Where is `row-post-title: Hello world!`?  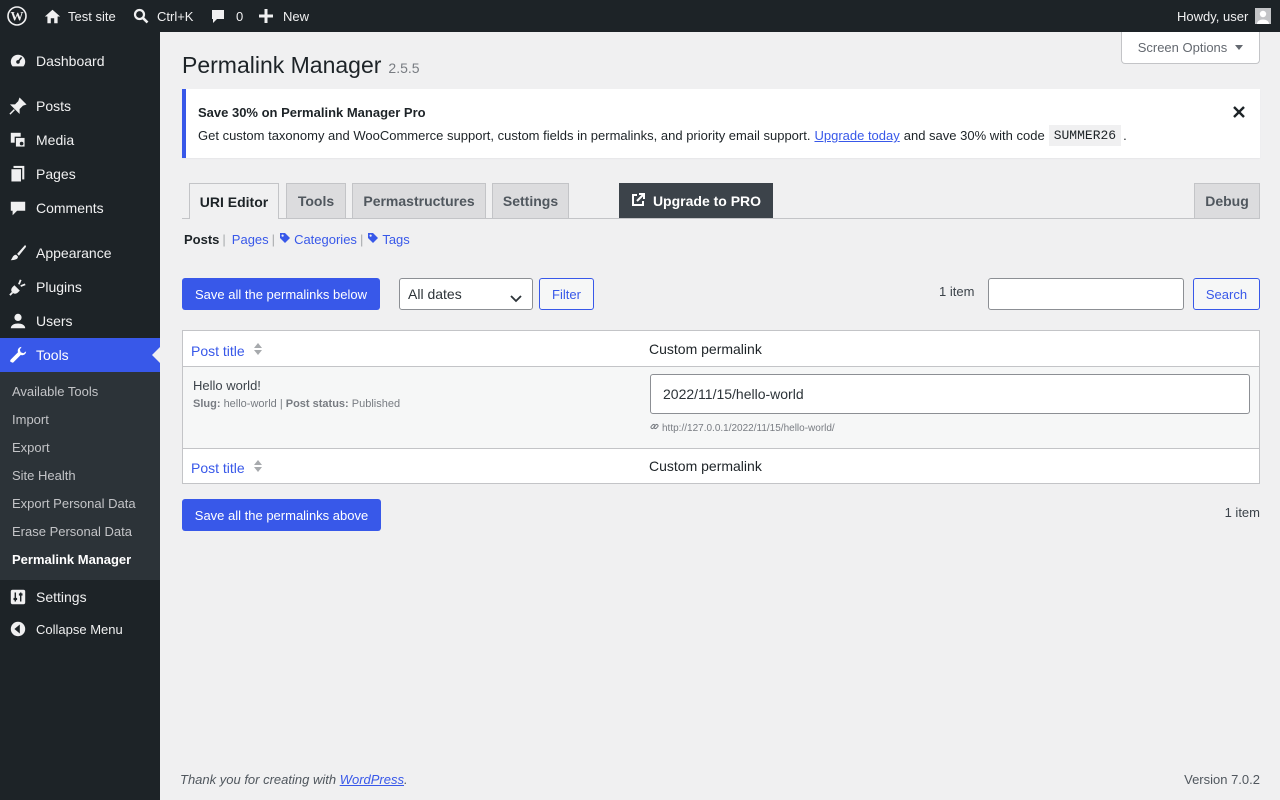 row-post-title: Hello world! is located at coordinates (227, 385).